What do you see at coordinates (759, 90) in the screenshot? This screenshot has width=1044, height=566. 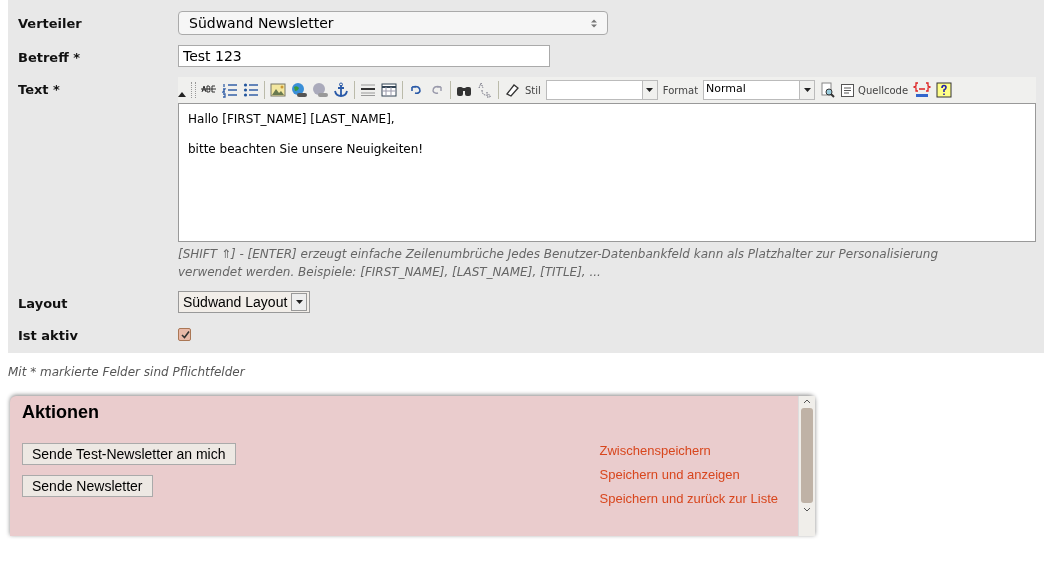 I see `format-dropdown: Normal` at bounding box center [759, 90].